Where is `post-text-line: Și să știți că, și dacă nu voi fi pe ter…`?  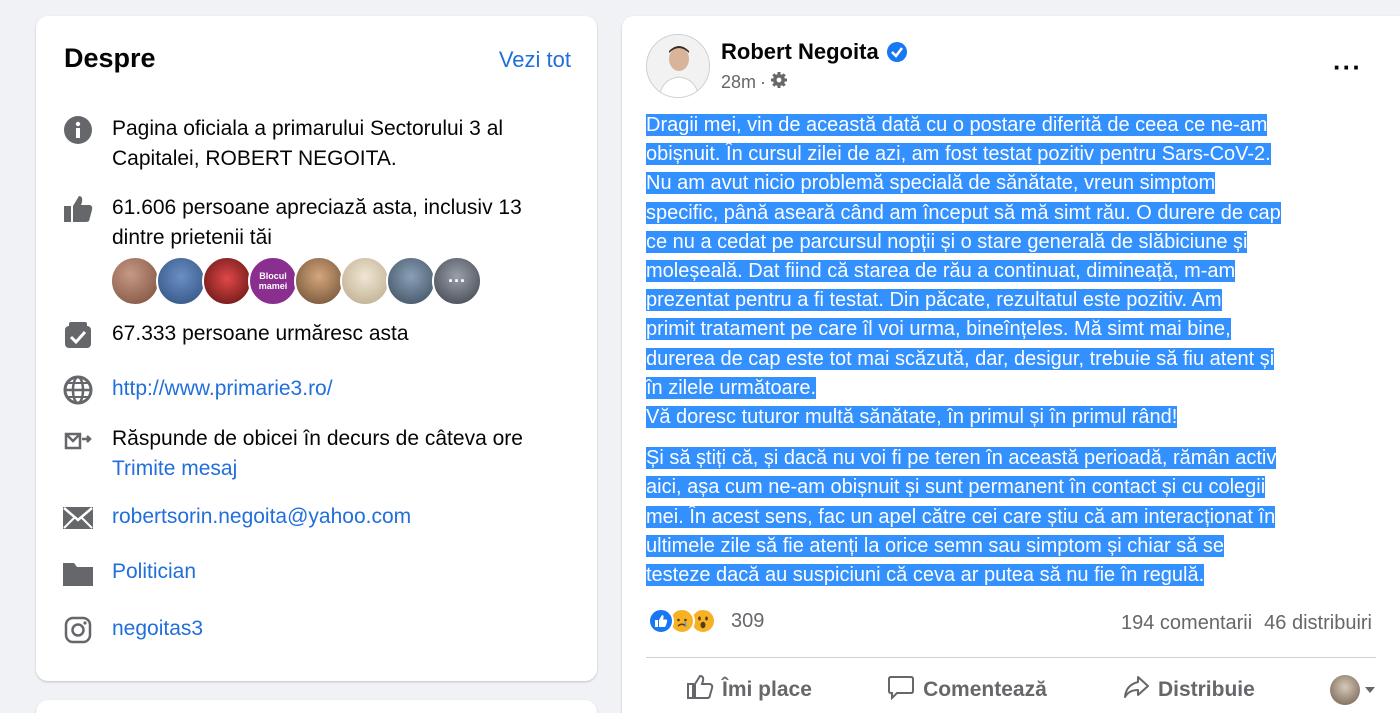 post-text-line: Și să știți că, și dacă nu voi fi pe ter… is located at coordinates (961, 458).